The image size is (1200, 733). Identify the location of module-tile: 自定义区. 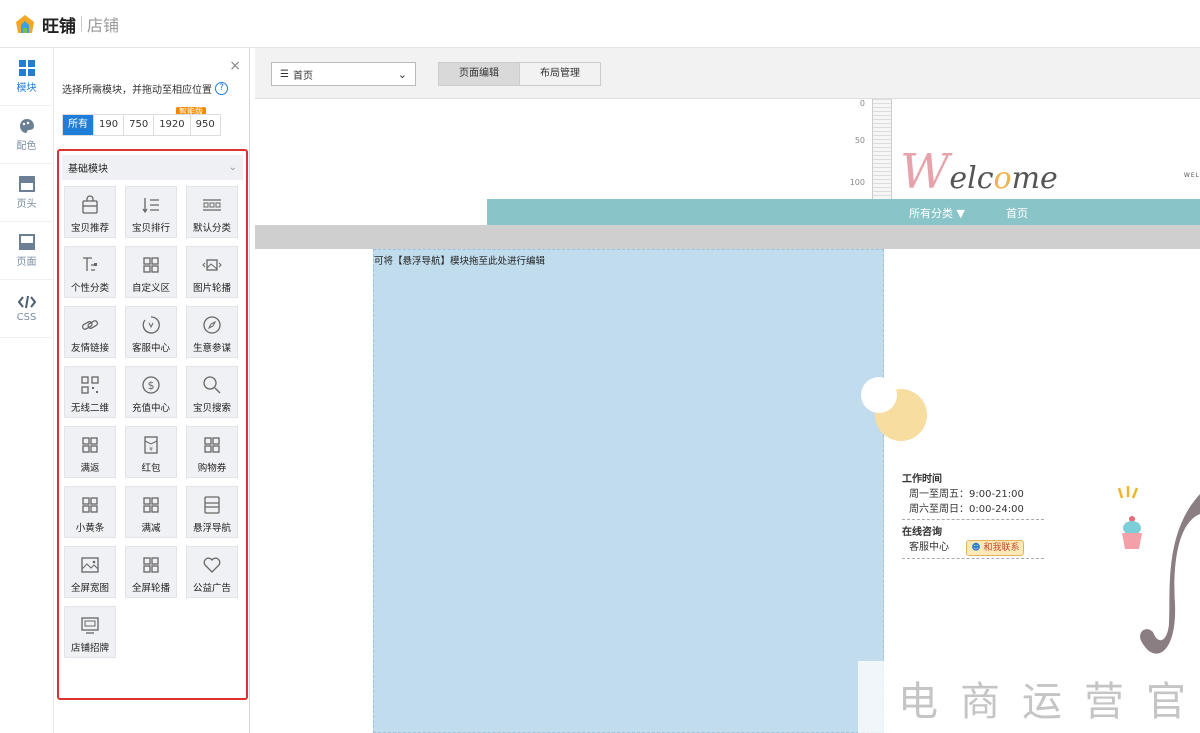
(151, 272).